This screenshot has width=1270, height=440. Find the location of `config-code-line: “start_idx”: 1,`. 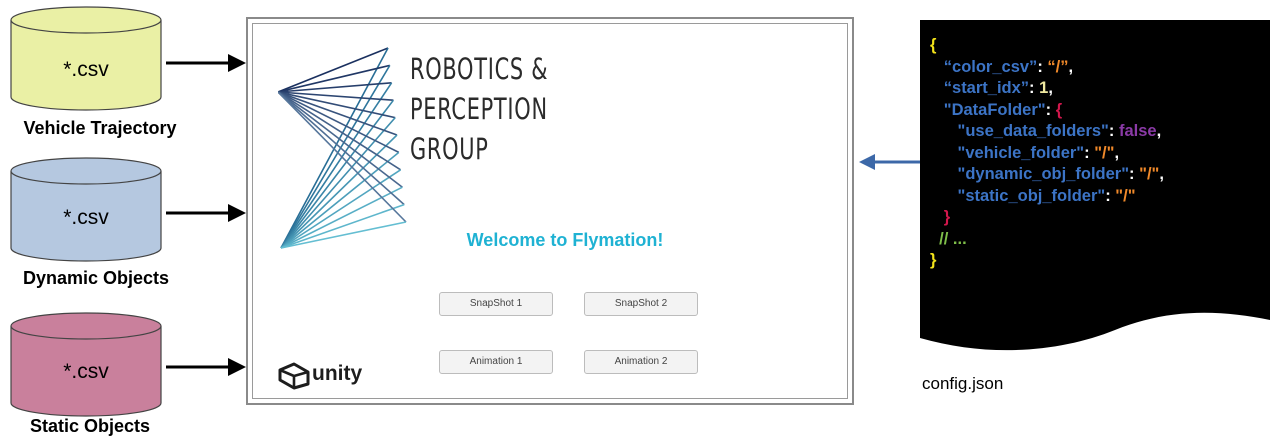

config-code-line: “start_idx”: 1, is located at coordinates (1047, 89).